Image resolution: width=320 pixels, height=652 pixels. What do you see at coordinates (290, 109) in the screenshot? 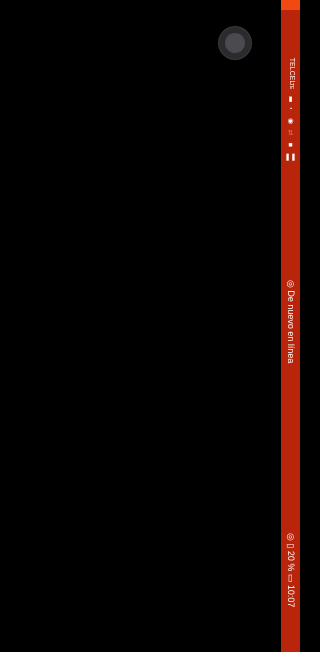
I see `wifi-icon: ◔` at bounding box center [290, 109].